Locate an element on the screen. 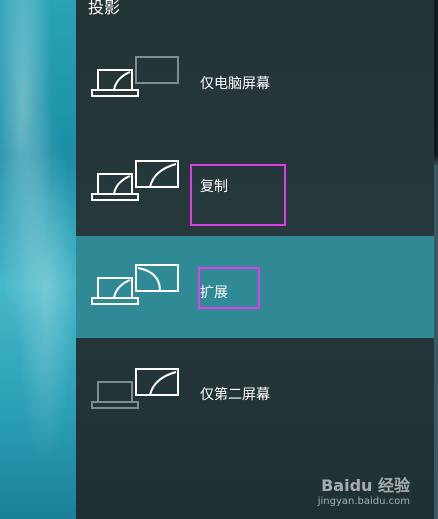  extend-icon is located at coordinates (135, 284).